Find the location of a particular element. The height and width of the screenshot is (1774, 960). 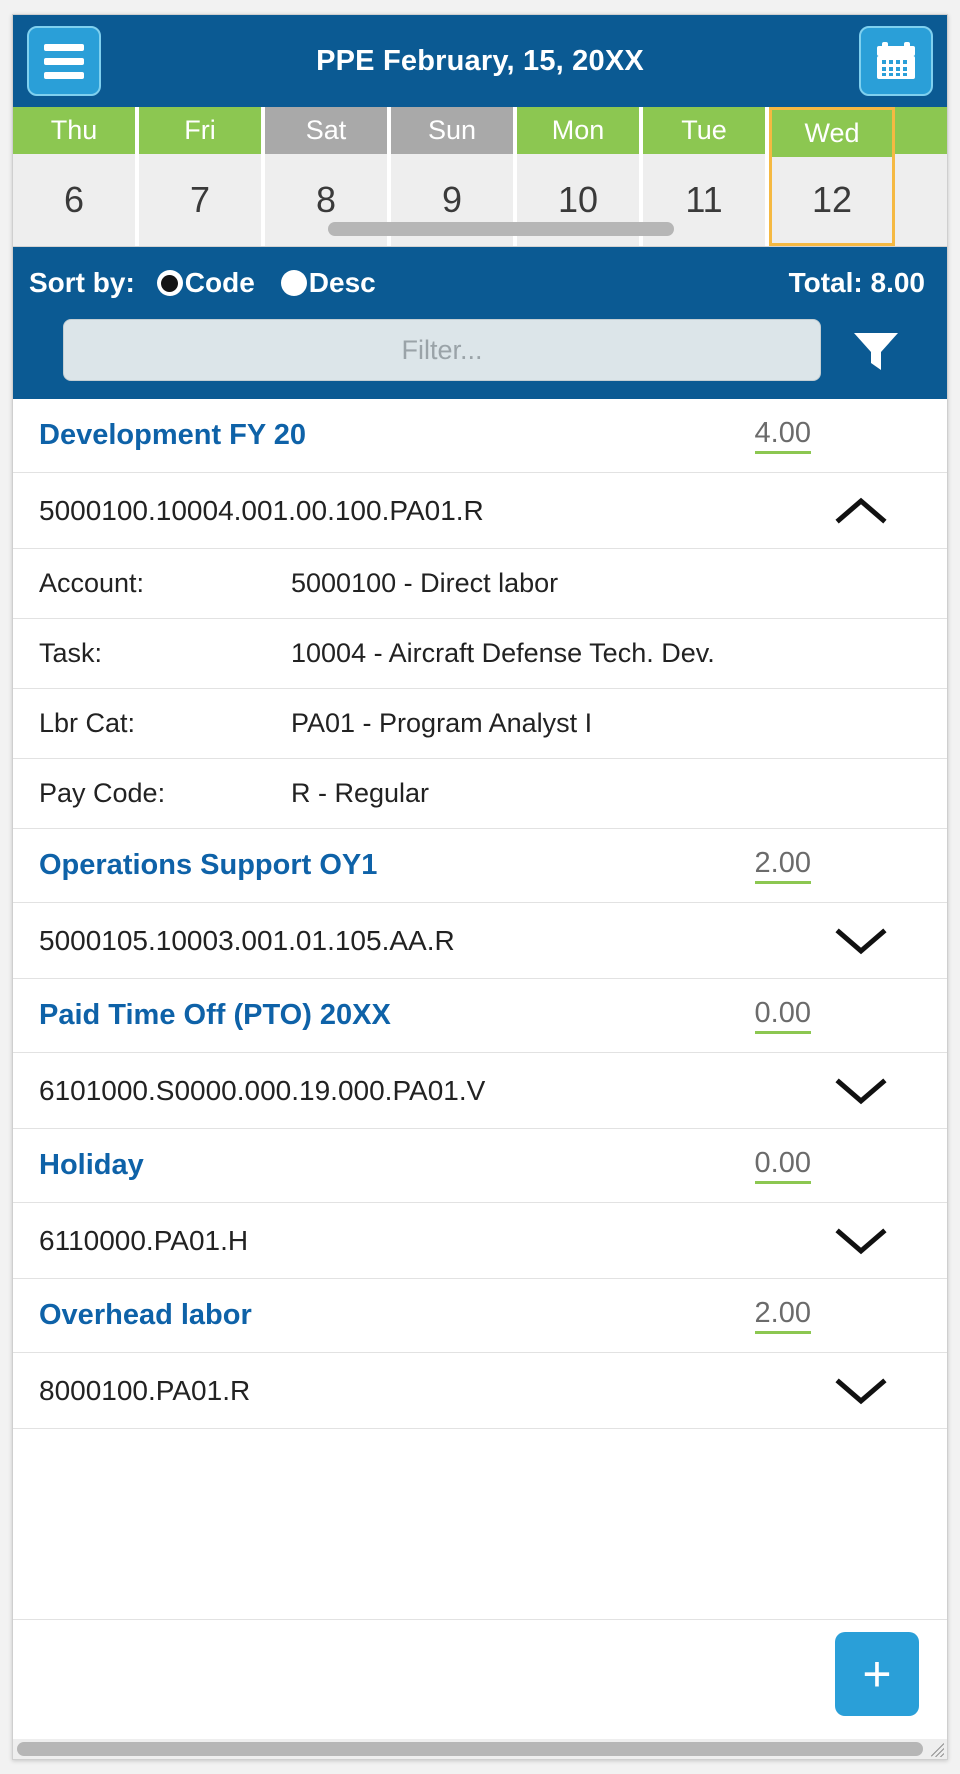

day-number-label: 6 is located at coordinates (74, 200).